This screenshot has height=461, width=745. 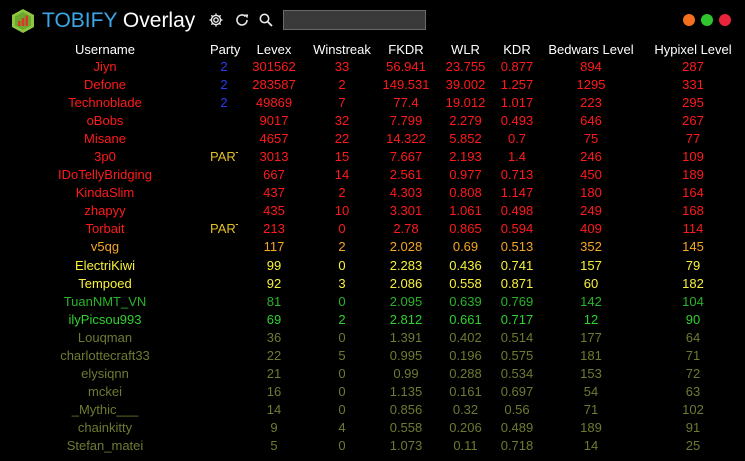 I want to click on cell-kdr: 0.877, so click(x=517, y=67).